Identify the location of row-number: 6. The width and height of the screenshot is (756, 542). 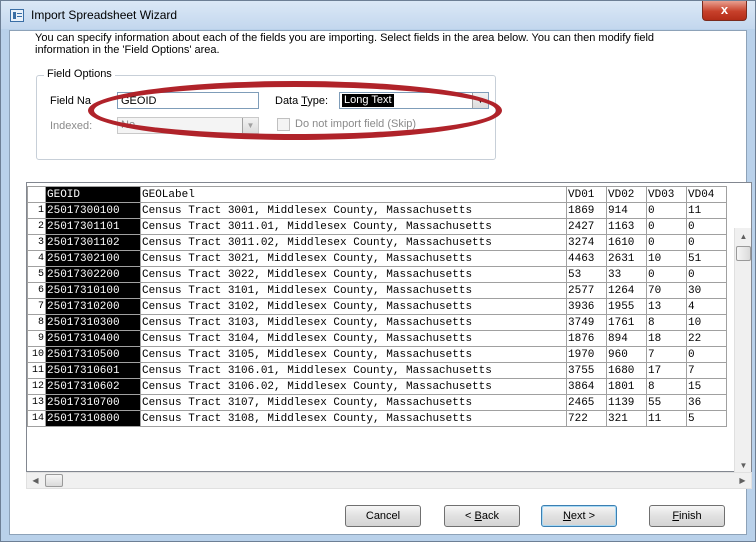
(36, 290).